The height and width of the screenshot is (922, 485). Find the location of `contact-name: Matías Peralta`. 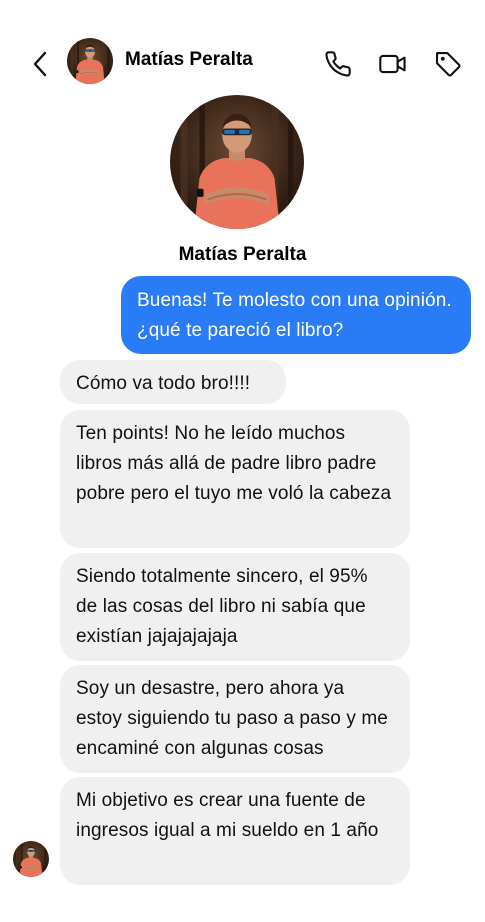

contact-name: Matías Peralta is located at coordinates (189, 60).